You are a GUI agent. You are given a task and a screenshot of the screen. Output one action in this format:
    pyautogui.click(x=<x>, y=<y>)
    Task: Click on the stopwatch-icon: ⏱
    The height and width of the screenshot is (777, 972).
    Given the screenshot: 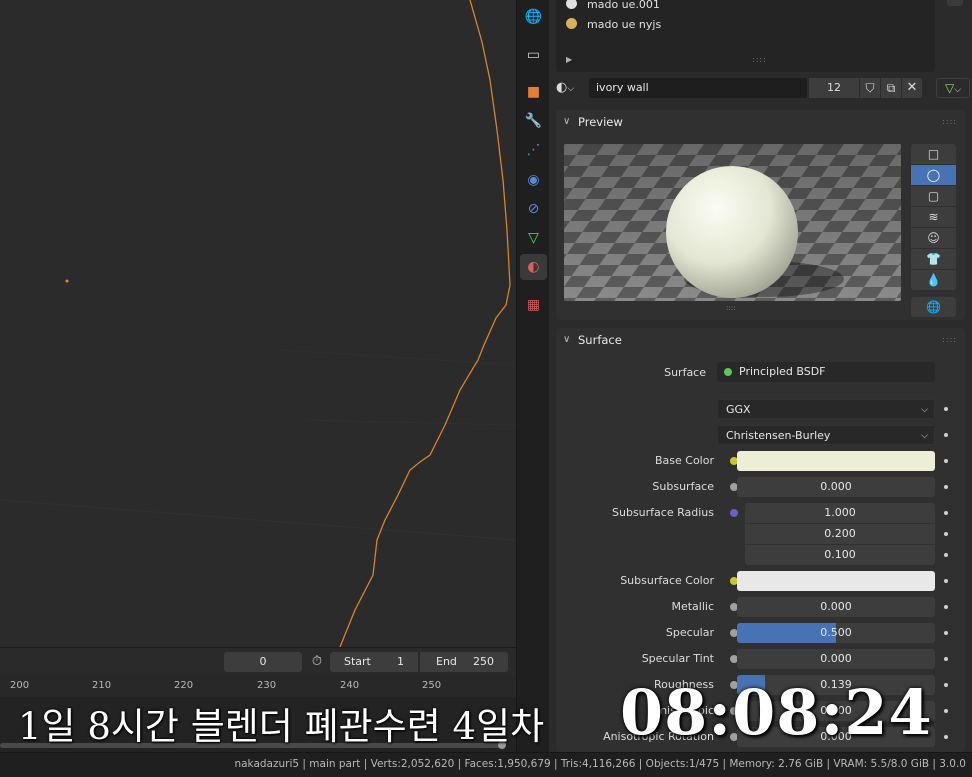 What is the action you would take?
    pyautogui.click(x=317, y=662)
    